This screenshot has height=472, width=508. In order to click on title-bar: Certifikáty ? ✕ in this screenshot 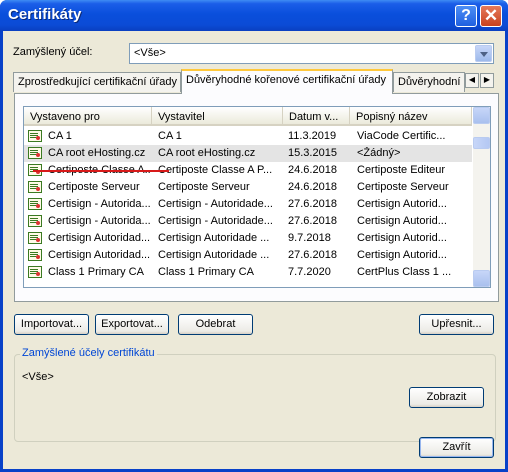, I will do `click(254, 15)`.